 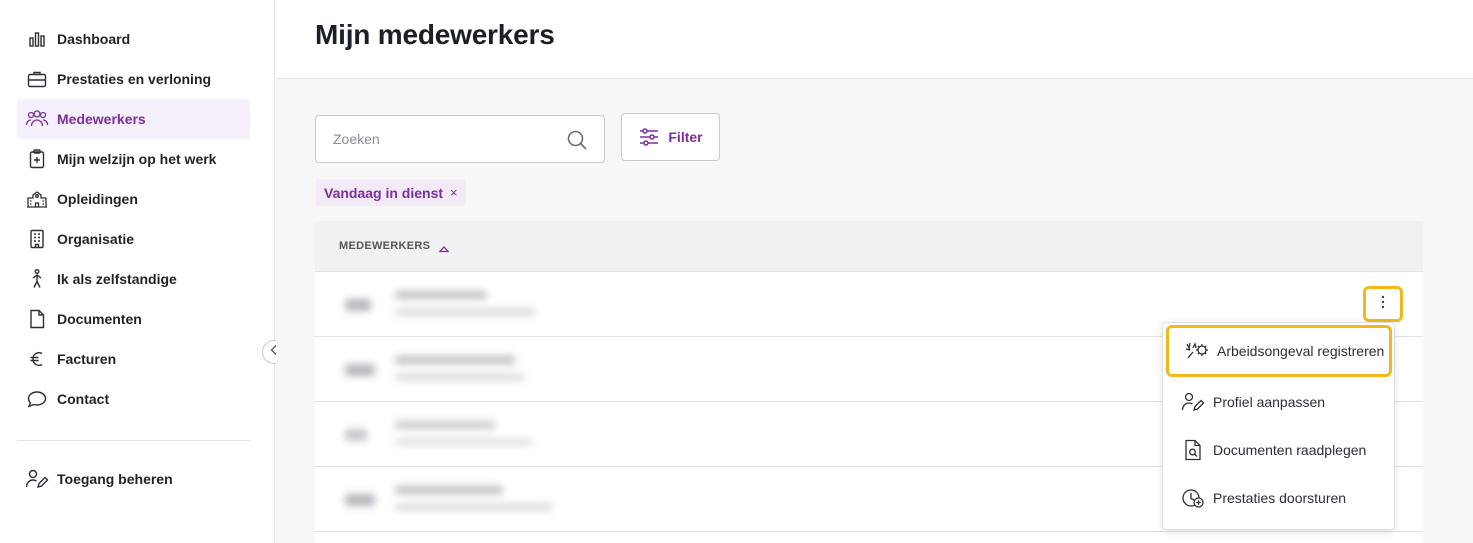 What do you see at coordinates (133, 39) in the screenshot?
I see `sidebar-item-dashboard: Dashboard` at bounding box center [133, 39].